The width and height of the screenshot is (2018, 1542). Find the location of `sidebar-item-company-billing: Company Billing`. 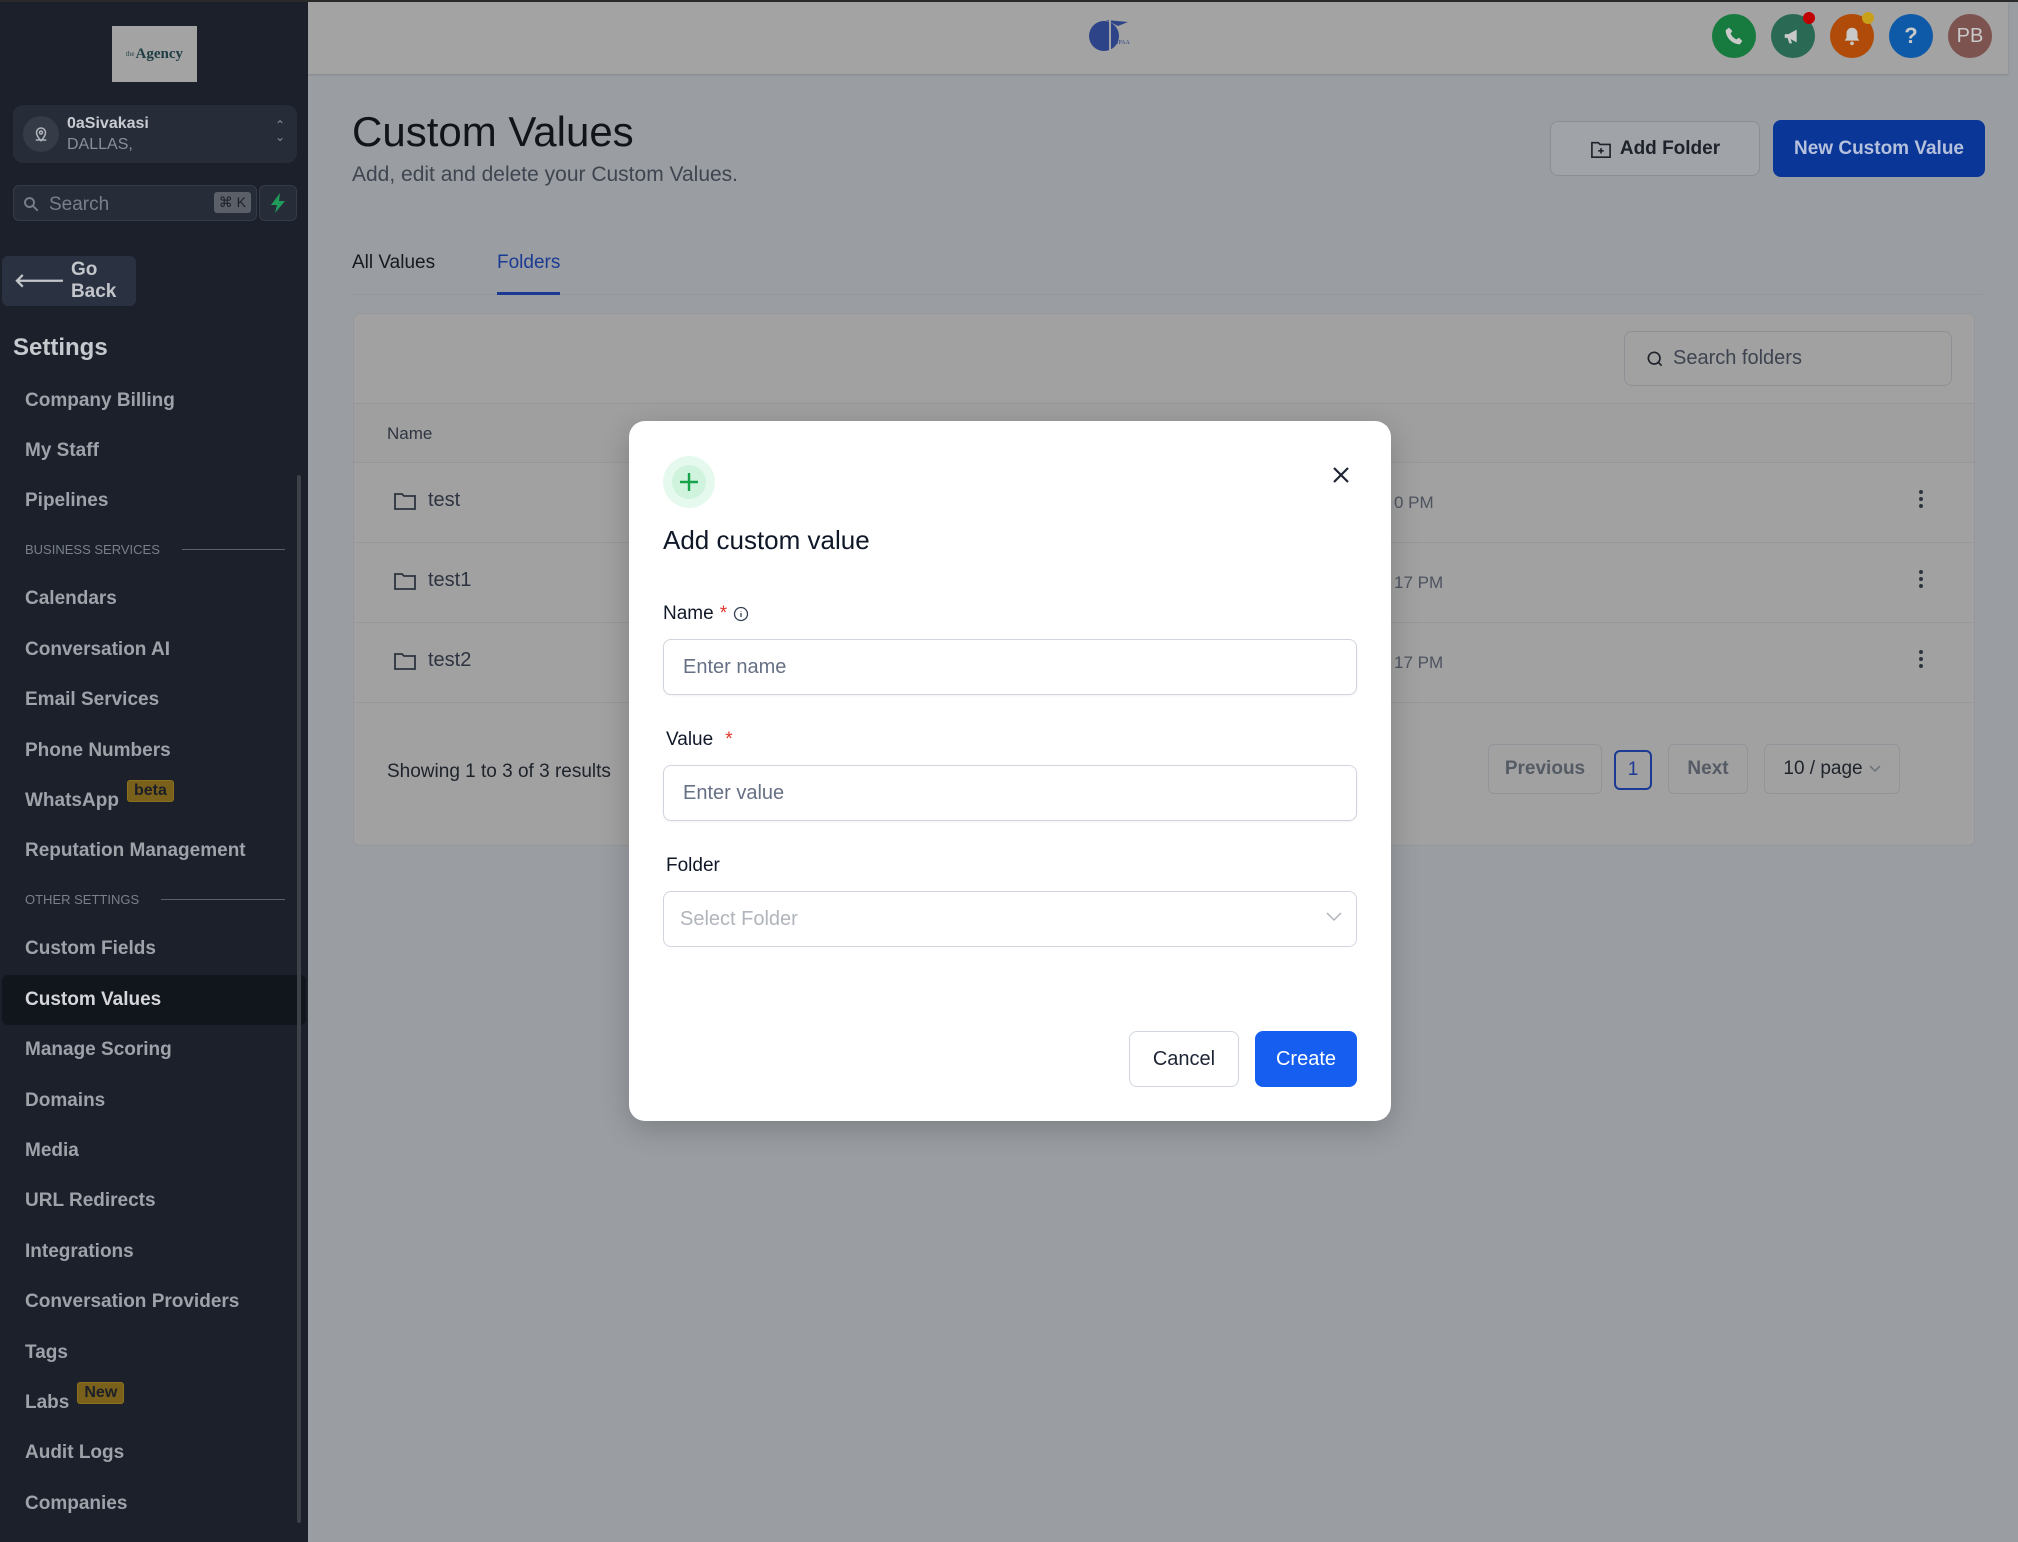

sidebar-item-company-billing: Company Billing is located at coordinates (154, 401).